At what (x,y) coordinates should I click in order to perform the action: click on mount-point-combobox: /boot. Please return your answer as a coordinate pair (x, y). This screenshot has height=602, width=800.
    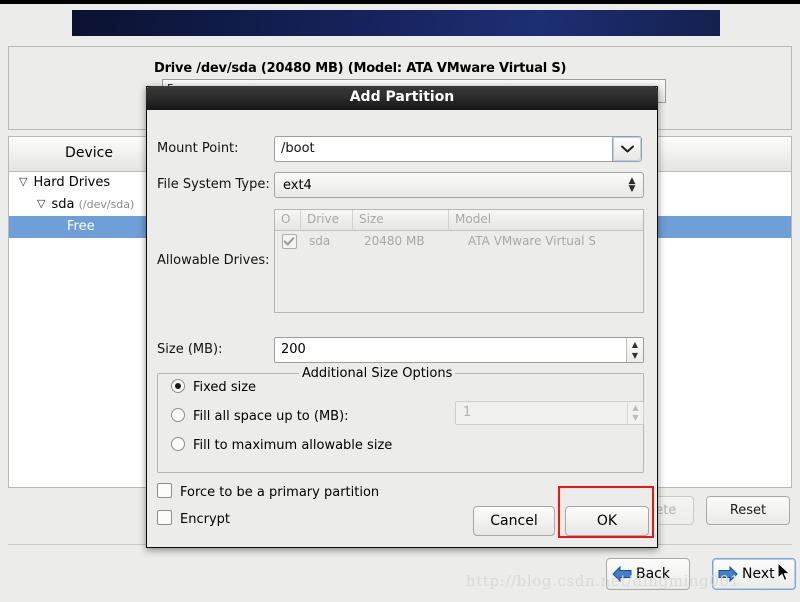
    Looking at the image, I should click on (458, 149).